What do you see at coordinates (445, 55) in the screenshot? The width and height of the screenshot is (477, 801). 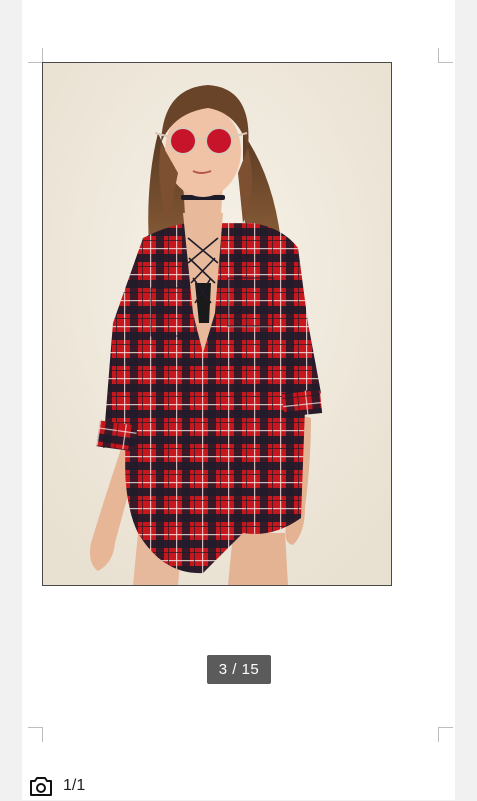 I see `crop-mark-top-right` at bounding box center [445, 55].